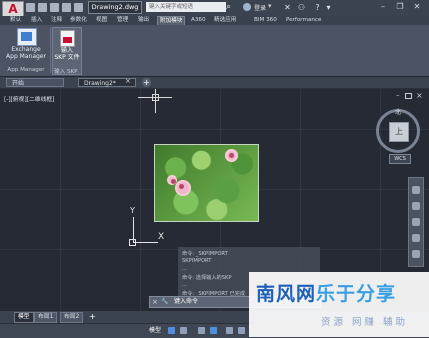 This screenshot has width=429, height=338. What do you see at coordinates (301, 7) in the screenshot?
I see `network-icon: ⚇` at bounding box center [301, 7].